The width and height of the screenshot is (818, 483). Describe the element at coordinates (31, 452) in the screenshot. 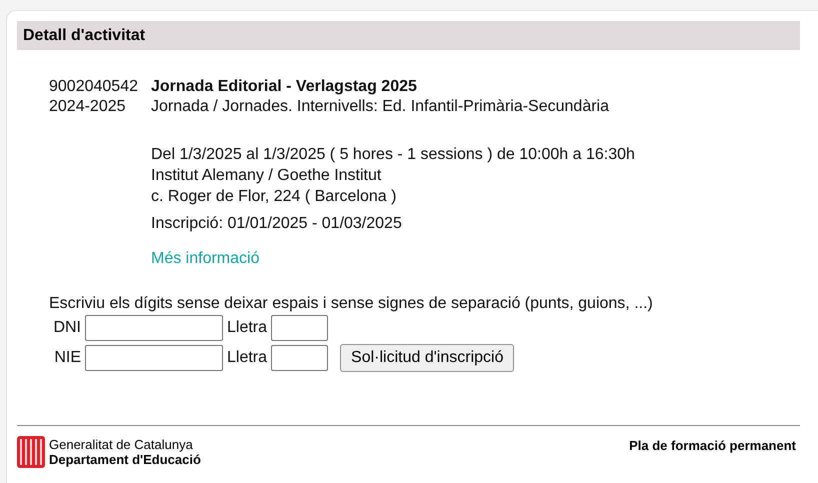

I see `striped-shield-icon` at that location.